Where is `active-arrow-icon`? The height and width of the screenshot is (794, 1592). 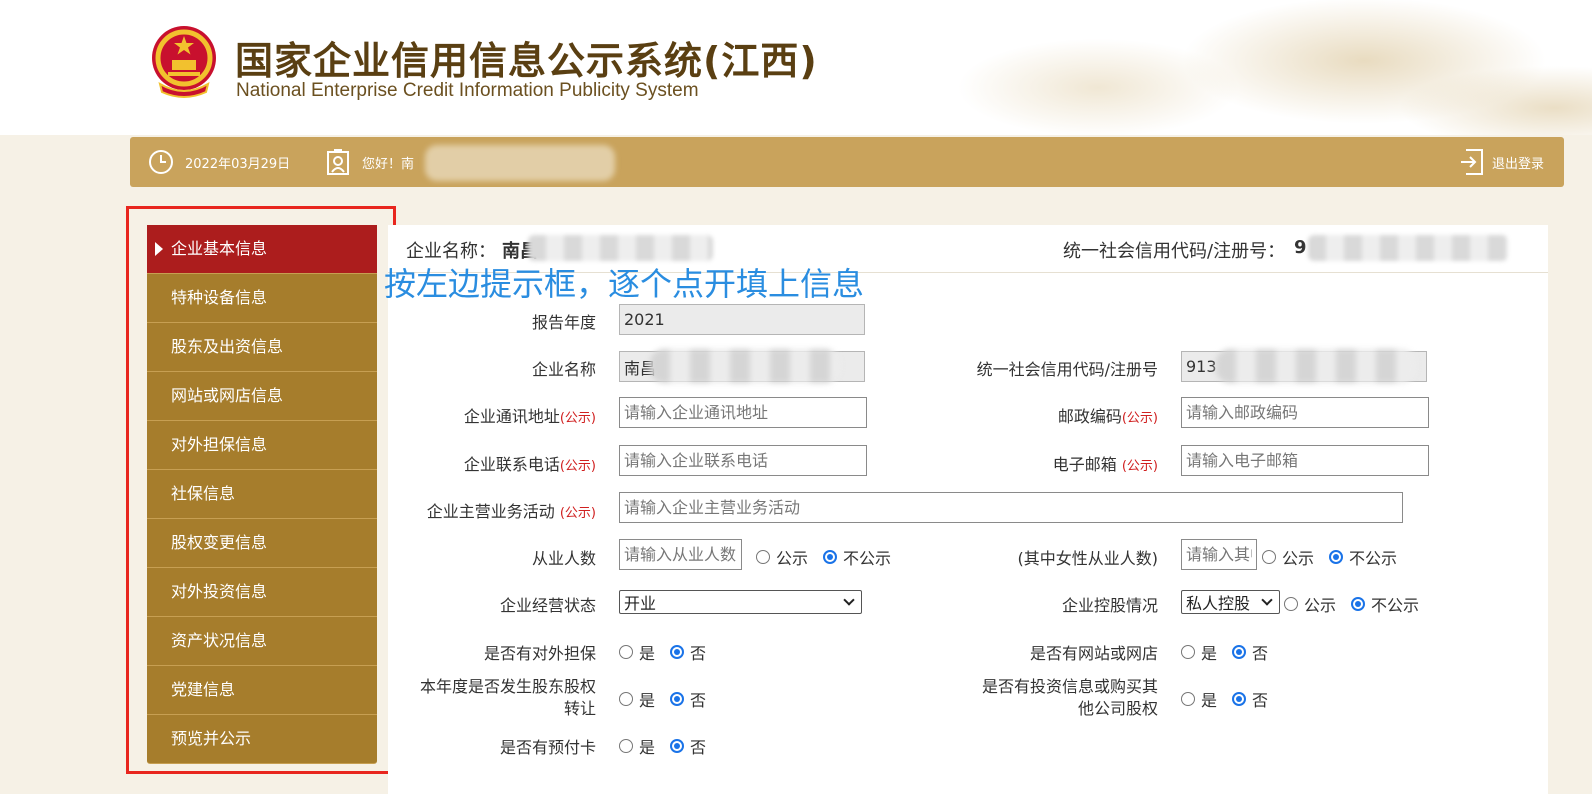
active-arrow-icon is located at coordinates (159, 249).